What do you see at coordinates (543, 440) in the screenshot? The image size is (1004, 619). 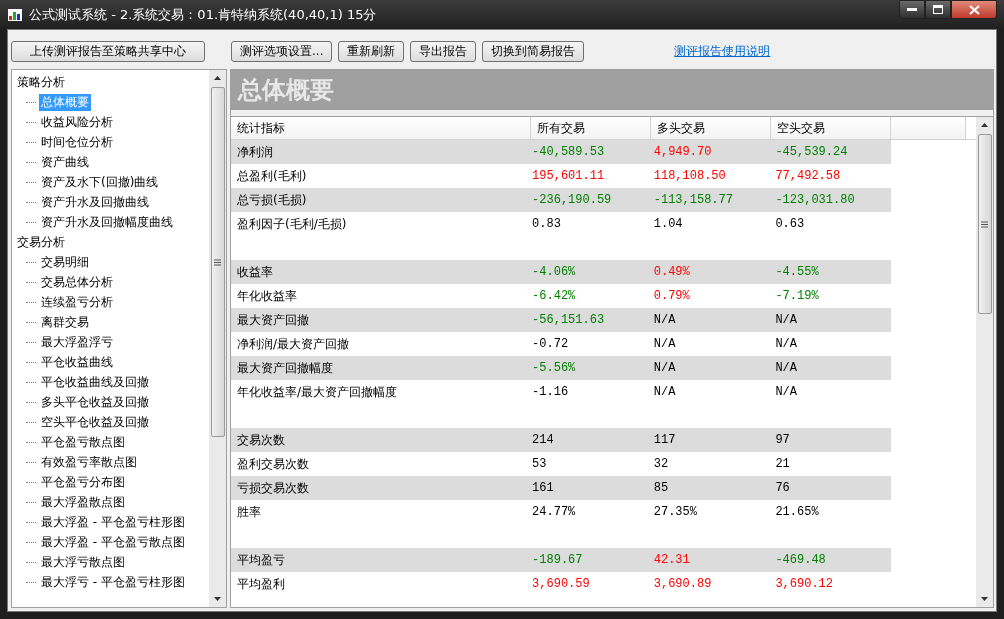 I see `table-cell-text: 214` at bounding box center [543, 440].